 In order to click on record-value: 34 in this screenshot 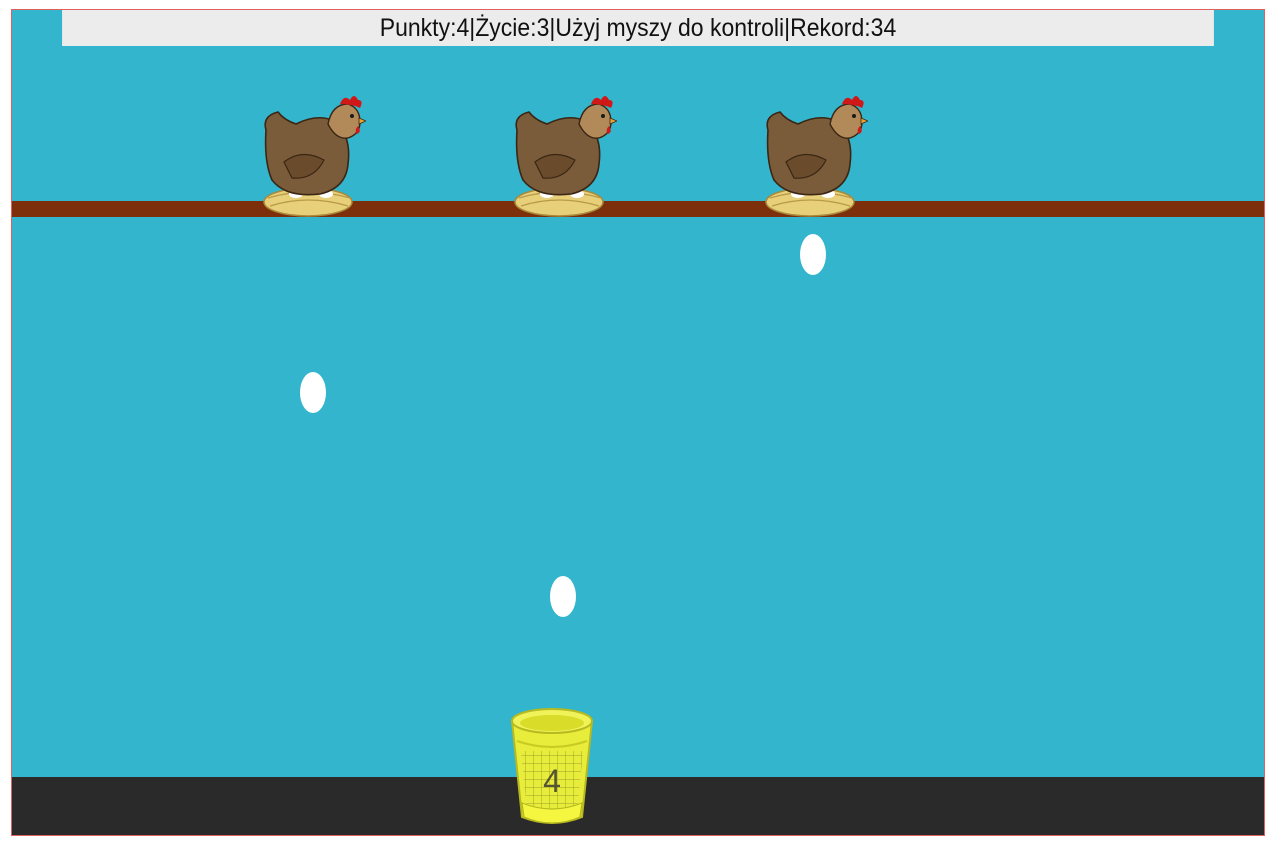, I will do `click(883, 27)`.